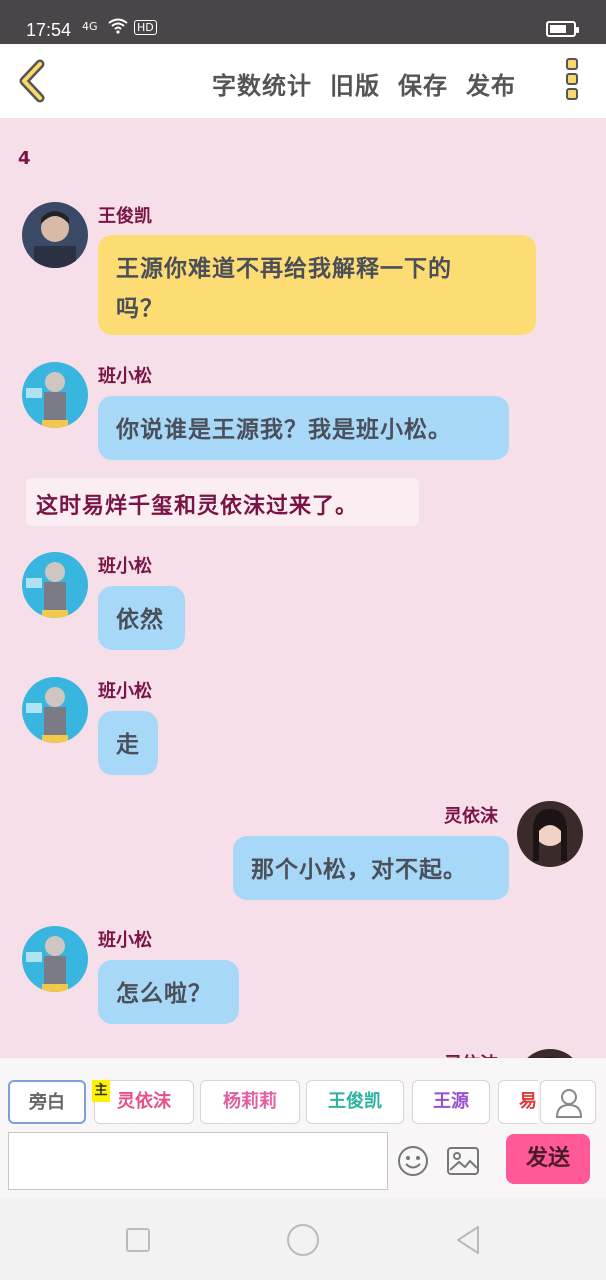  Describe the element at coordinates (463, 1161) in the screenshot. I see `image-icon` at that location.